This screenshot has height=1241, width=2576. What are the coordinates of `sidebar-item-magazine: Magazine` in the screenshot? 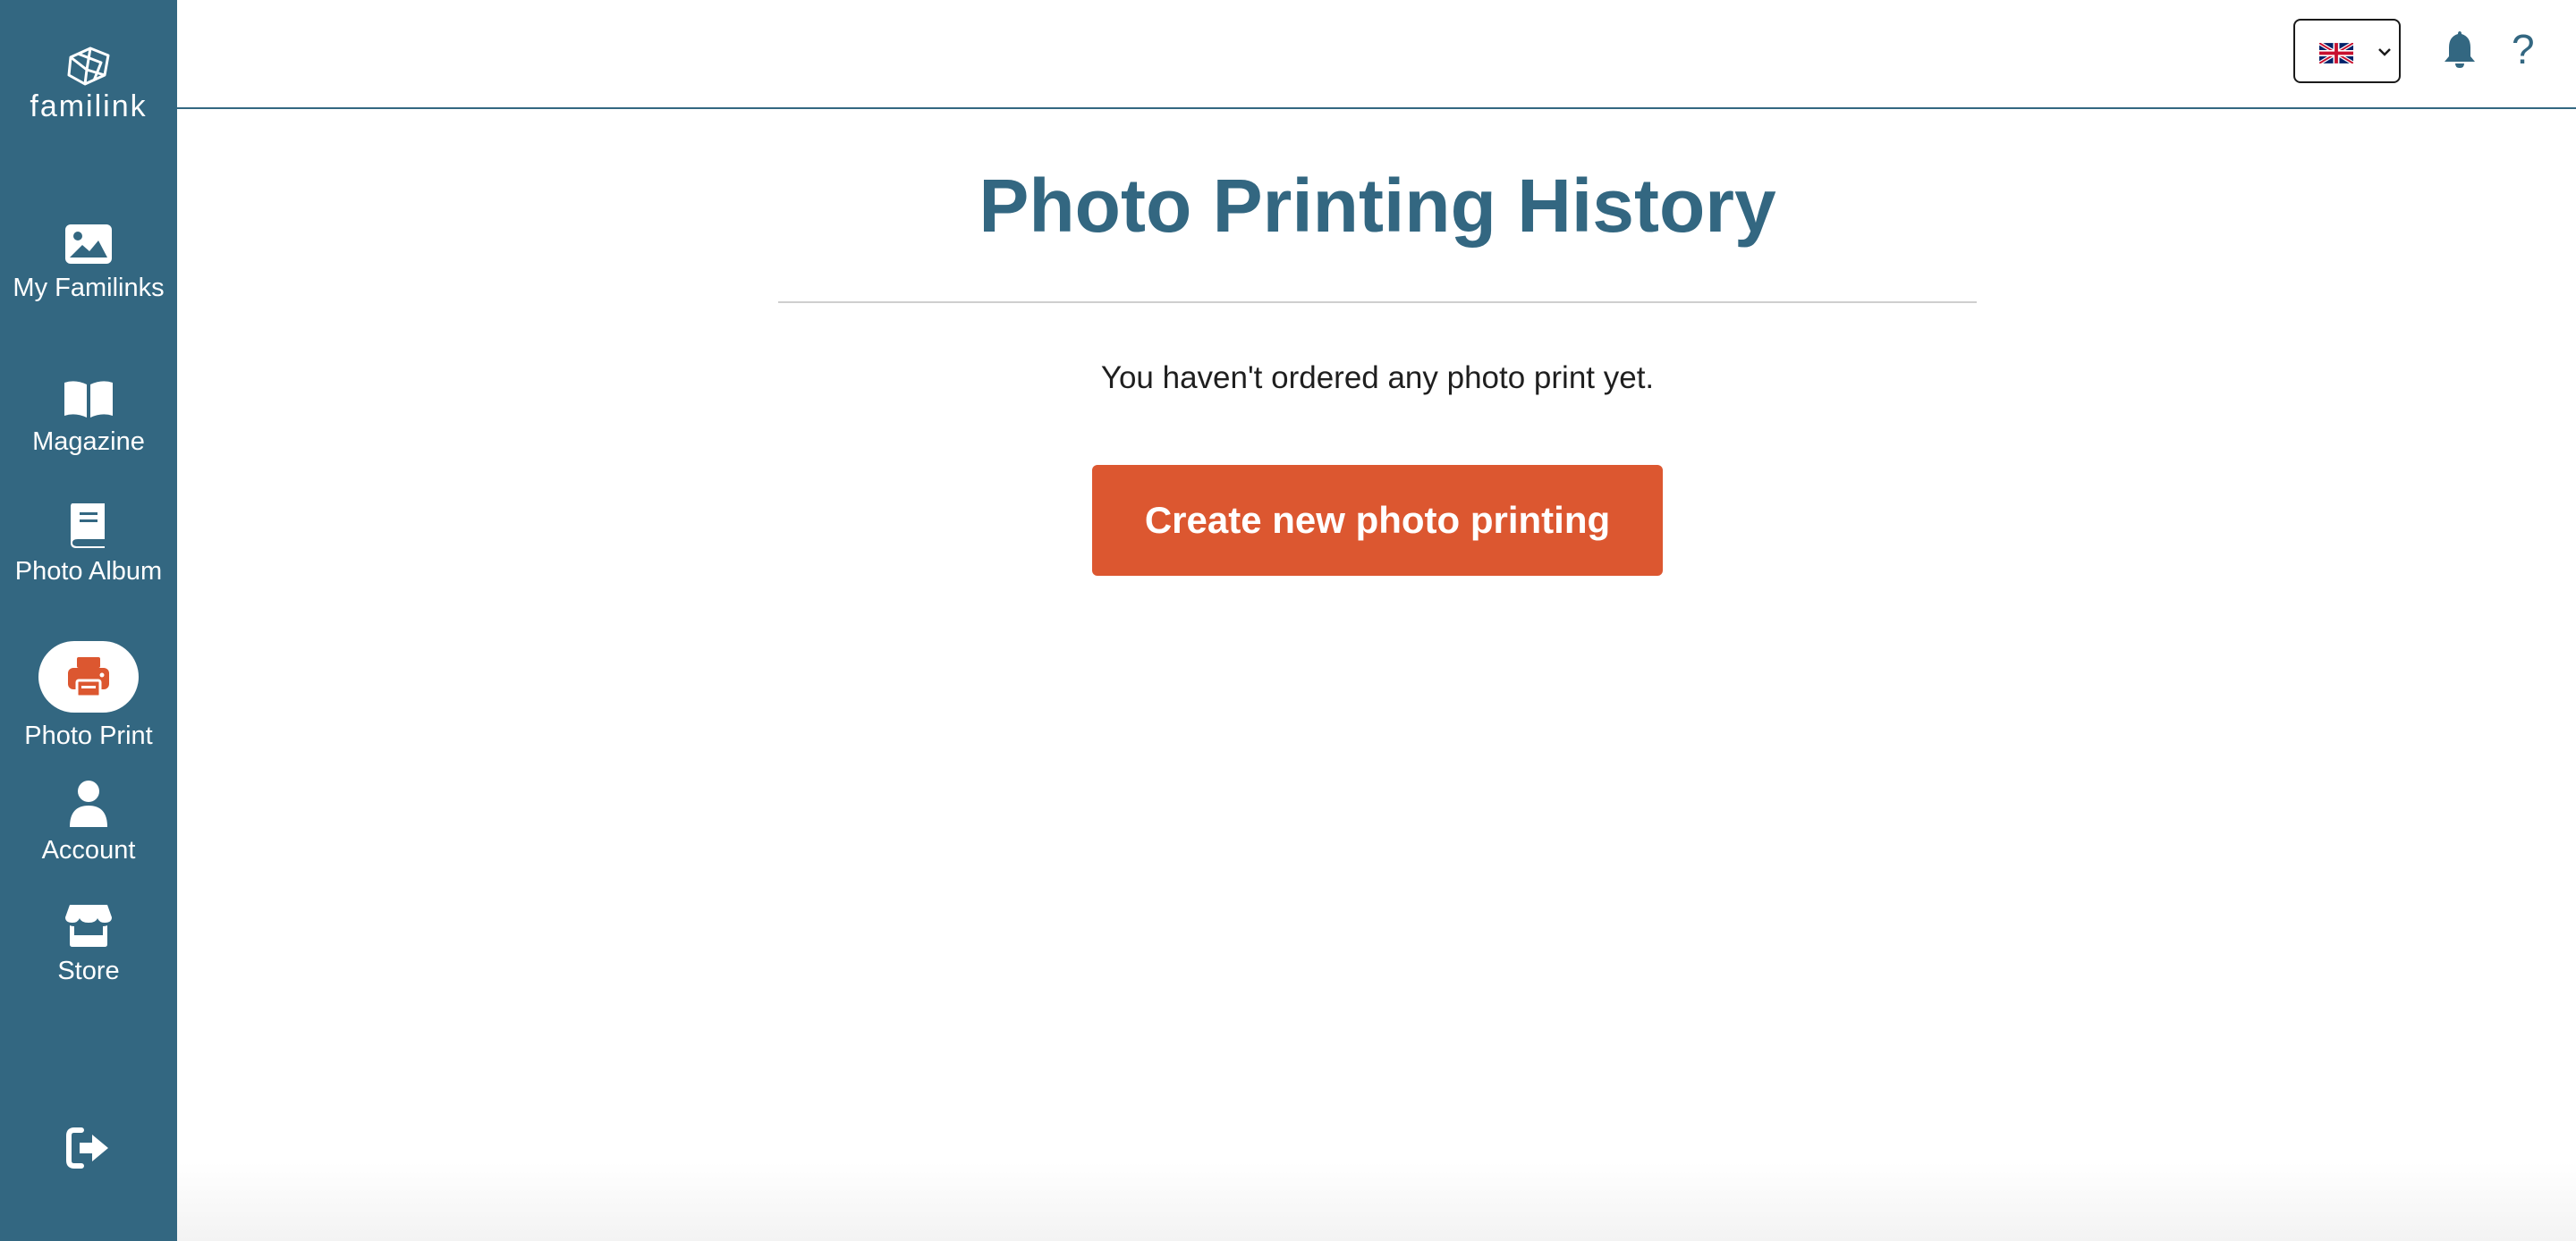 It's located at (88, 418).